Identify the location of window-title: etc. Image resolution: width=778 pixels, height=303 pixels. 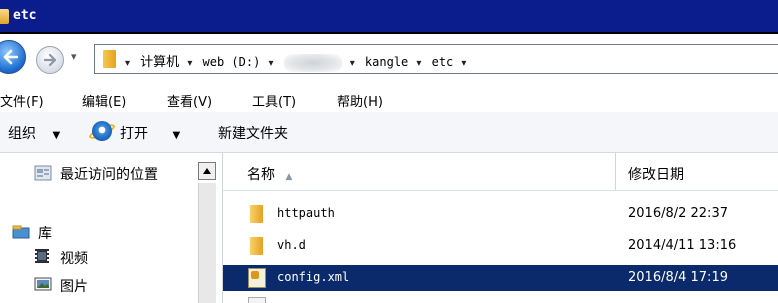
(25, 15).